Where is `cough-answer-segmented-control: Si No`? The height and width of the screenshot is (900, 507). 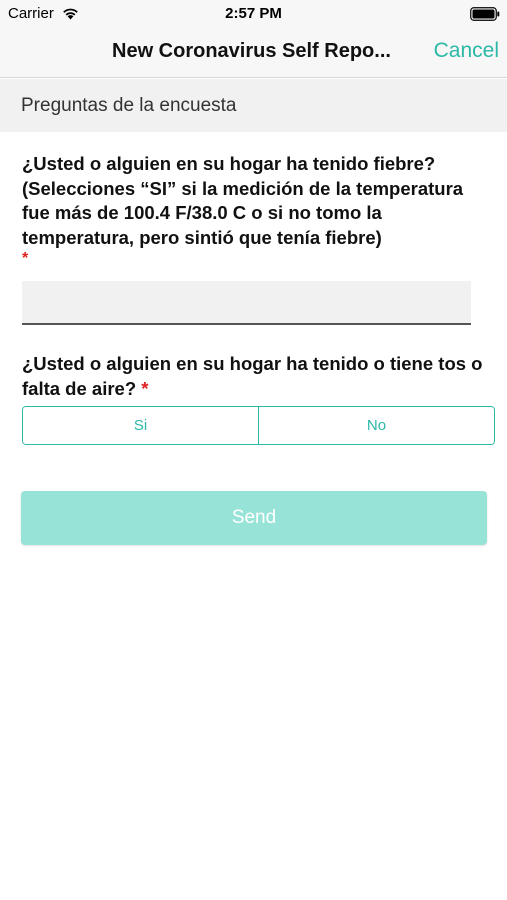 cough-answer-segmented-control: Si No is located at coordinates (258, 425).